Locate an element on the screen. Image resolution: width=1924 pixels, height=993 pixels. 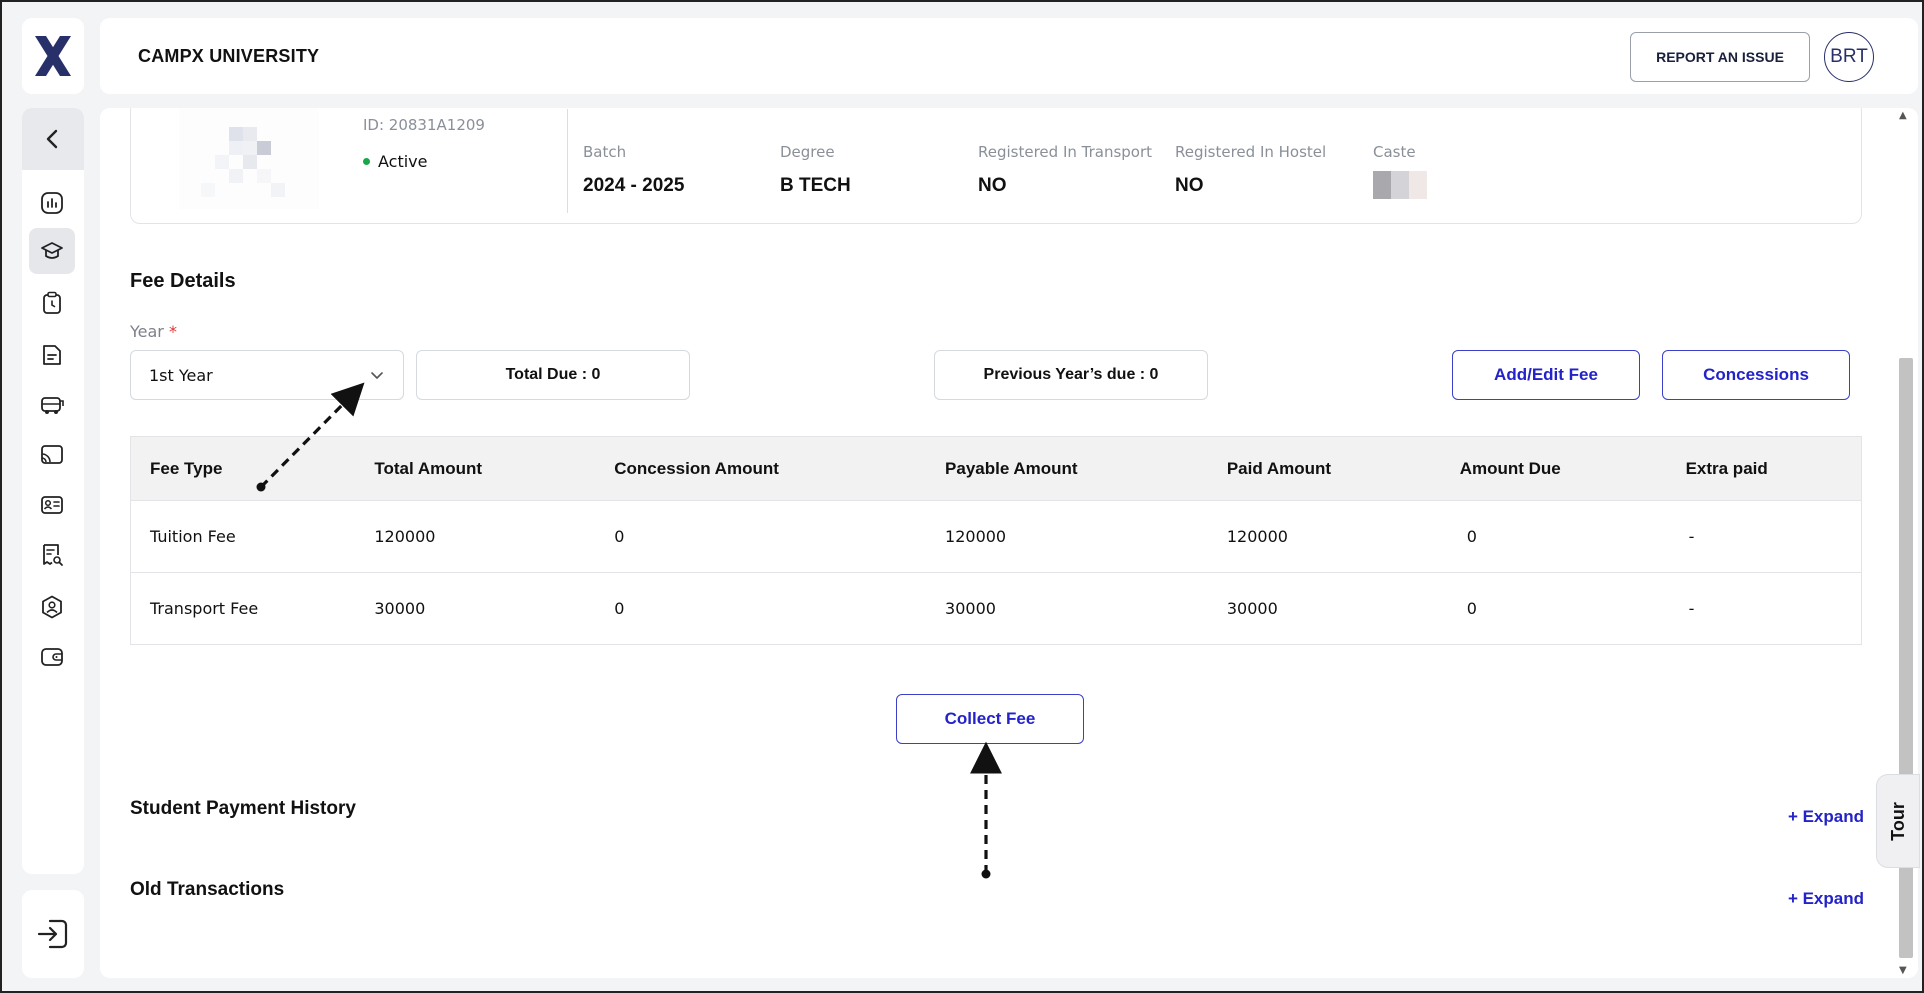
campx-logo is located at coordinates (53, 56).